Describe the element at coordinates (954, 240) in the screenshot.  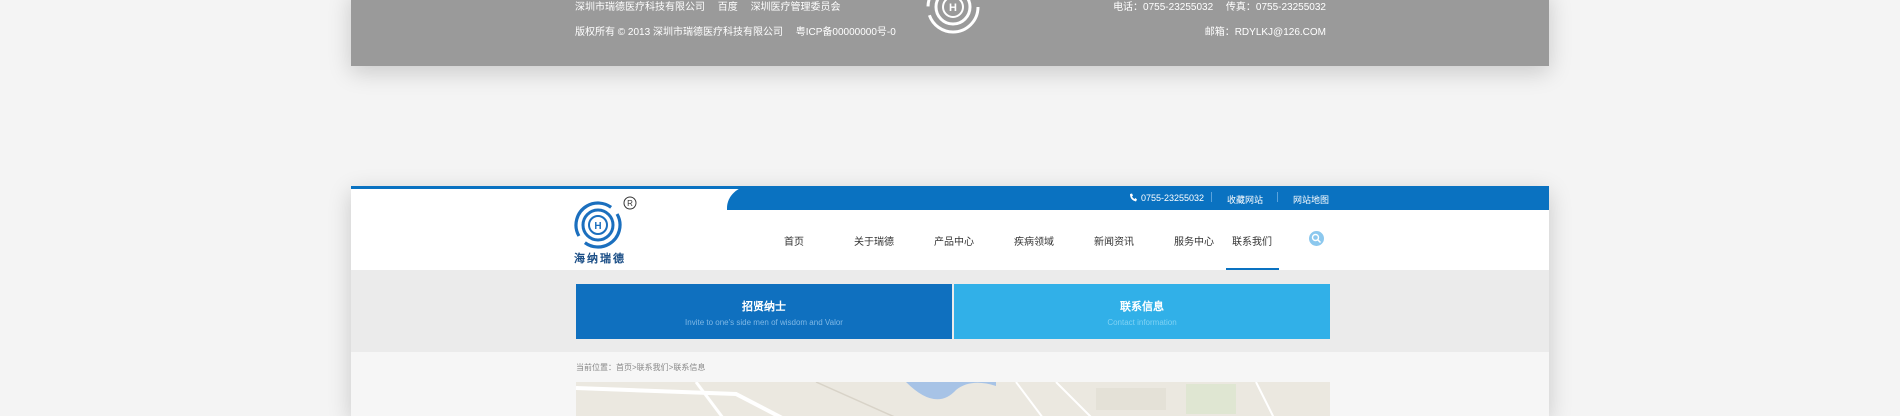
I see `nav-products: 产品中心` at that location.